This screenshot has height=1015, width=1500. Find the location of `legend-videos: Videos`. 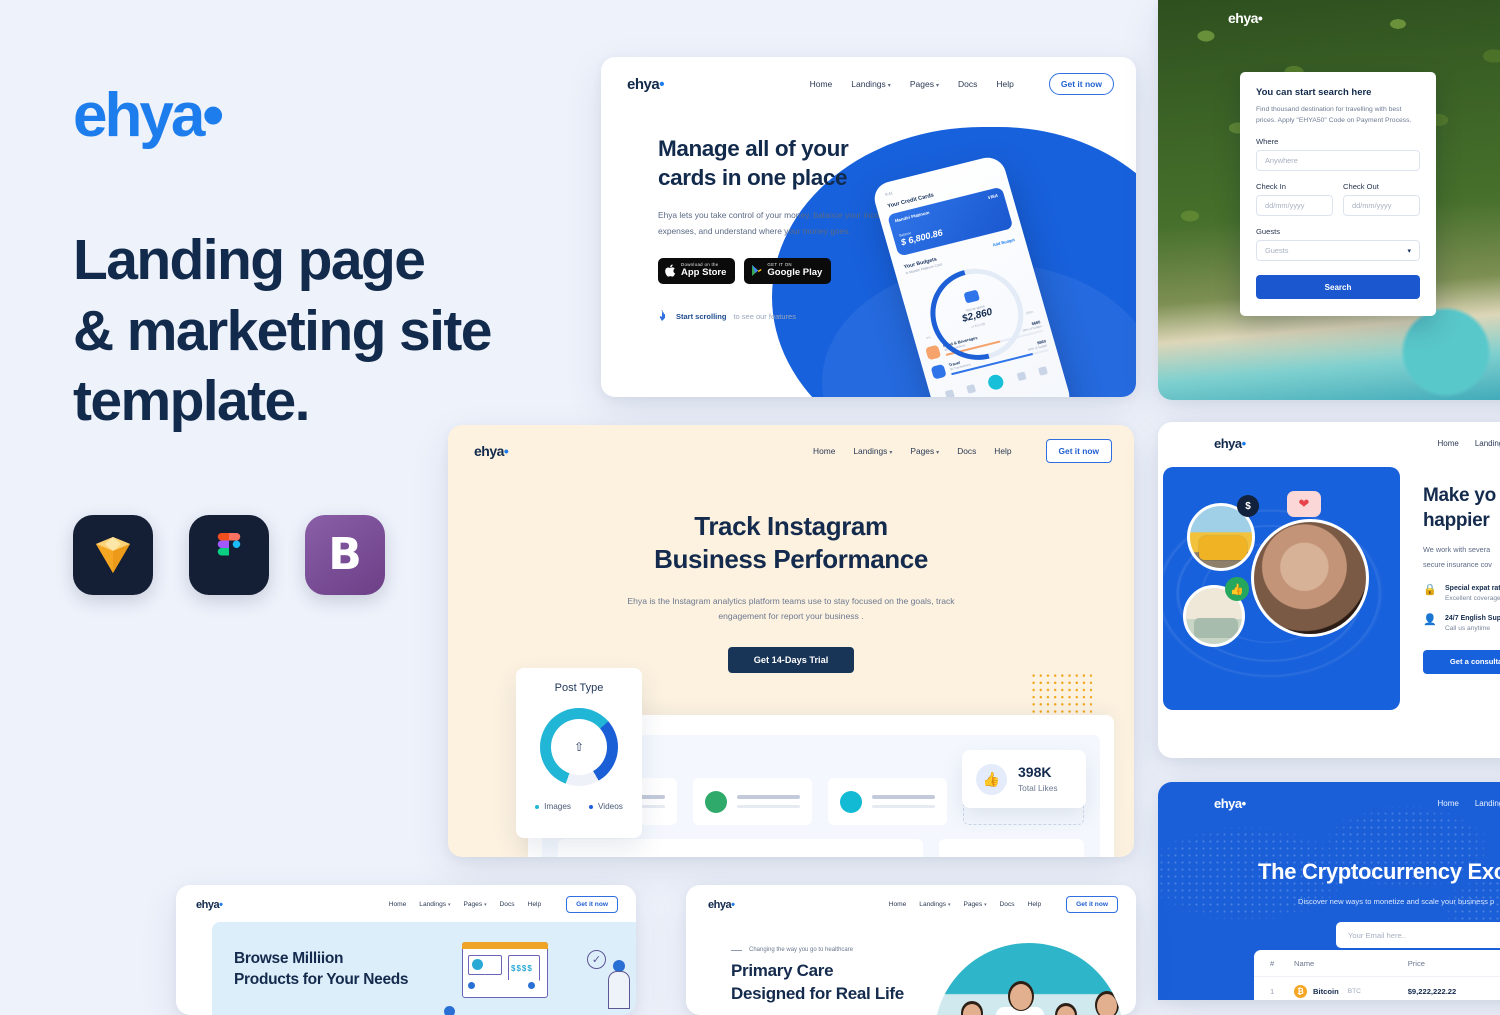

legend-videos: Videos is located at coordinates (605, 806).